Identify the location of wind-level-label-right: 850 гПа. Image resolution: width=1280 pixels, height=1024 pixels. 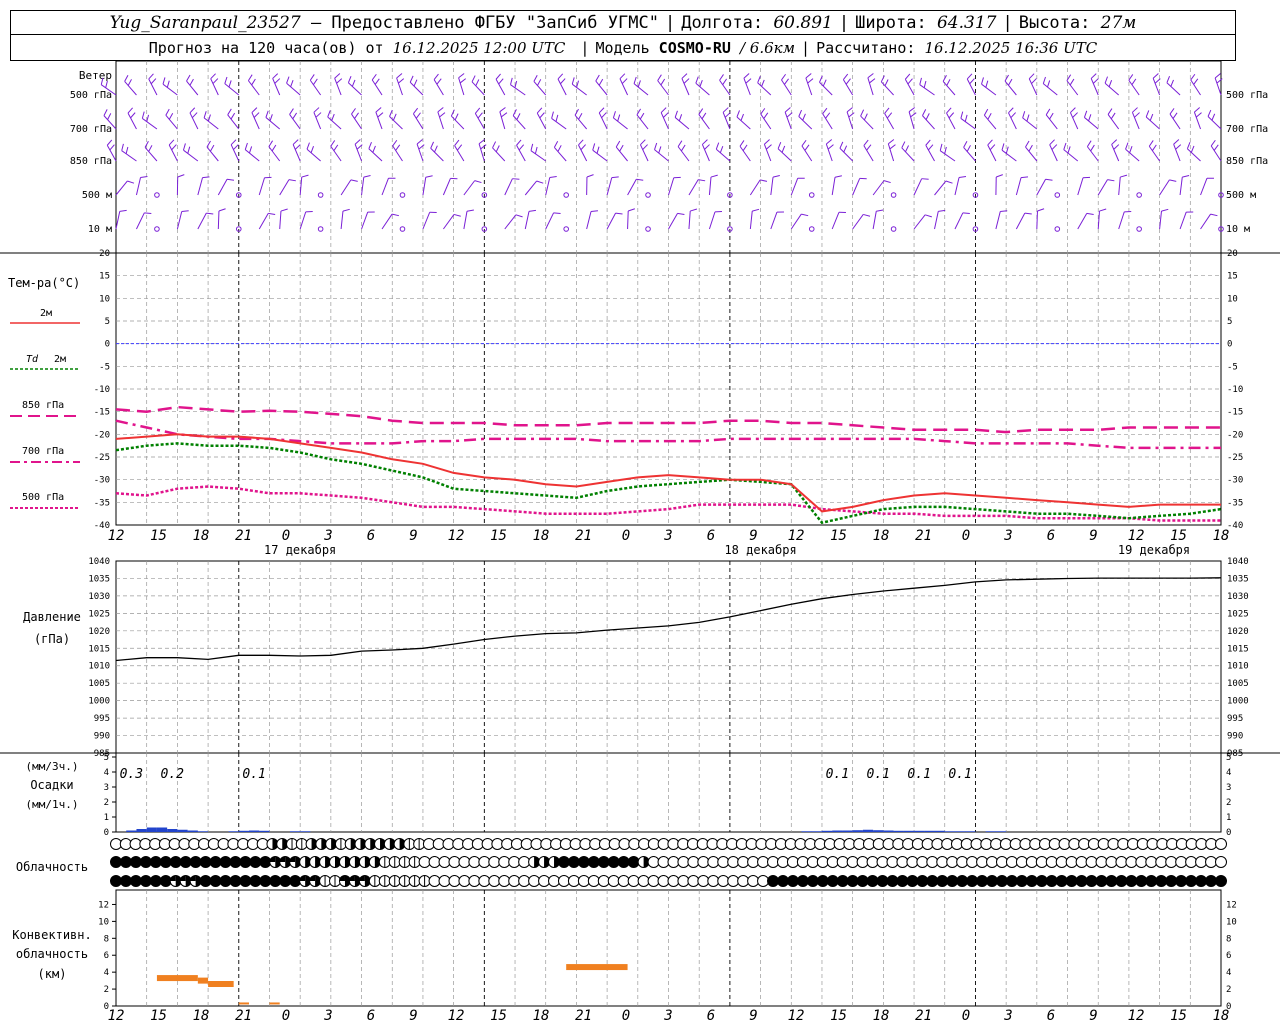
(1247, 161).